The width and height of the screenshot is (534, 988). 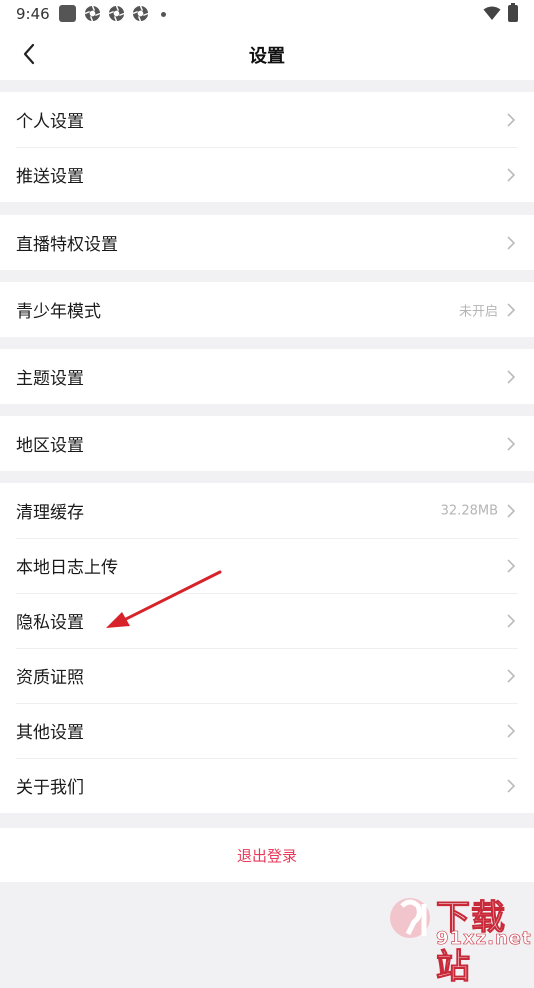 What do you see at coordinates (478, 311) in the screenshot?
I see `youth-mode-status: 未开启` at bounding box center [478, 311].